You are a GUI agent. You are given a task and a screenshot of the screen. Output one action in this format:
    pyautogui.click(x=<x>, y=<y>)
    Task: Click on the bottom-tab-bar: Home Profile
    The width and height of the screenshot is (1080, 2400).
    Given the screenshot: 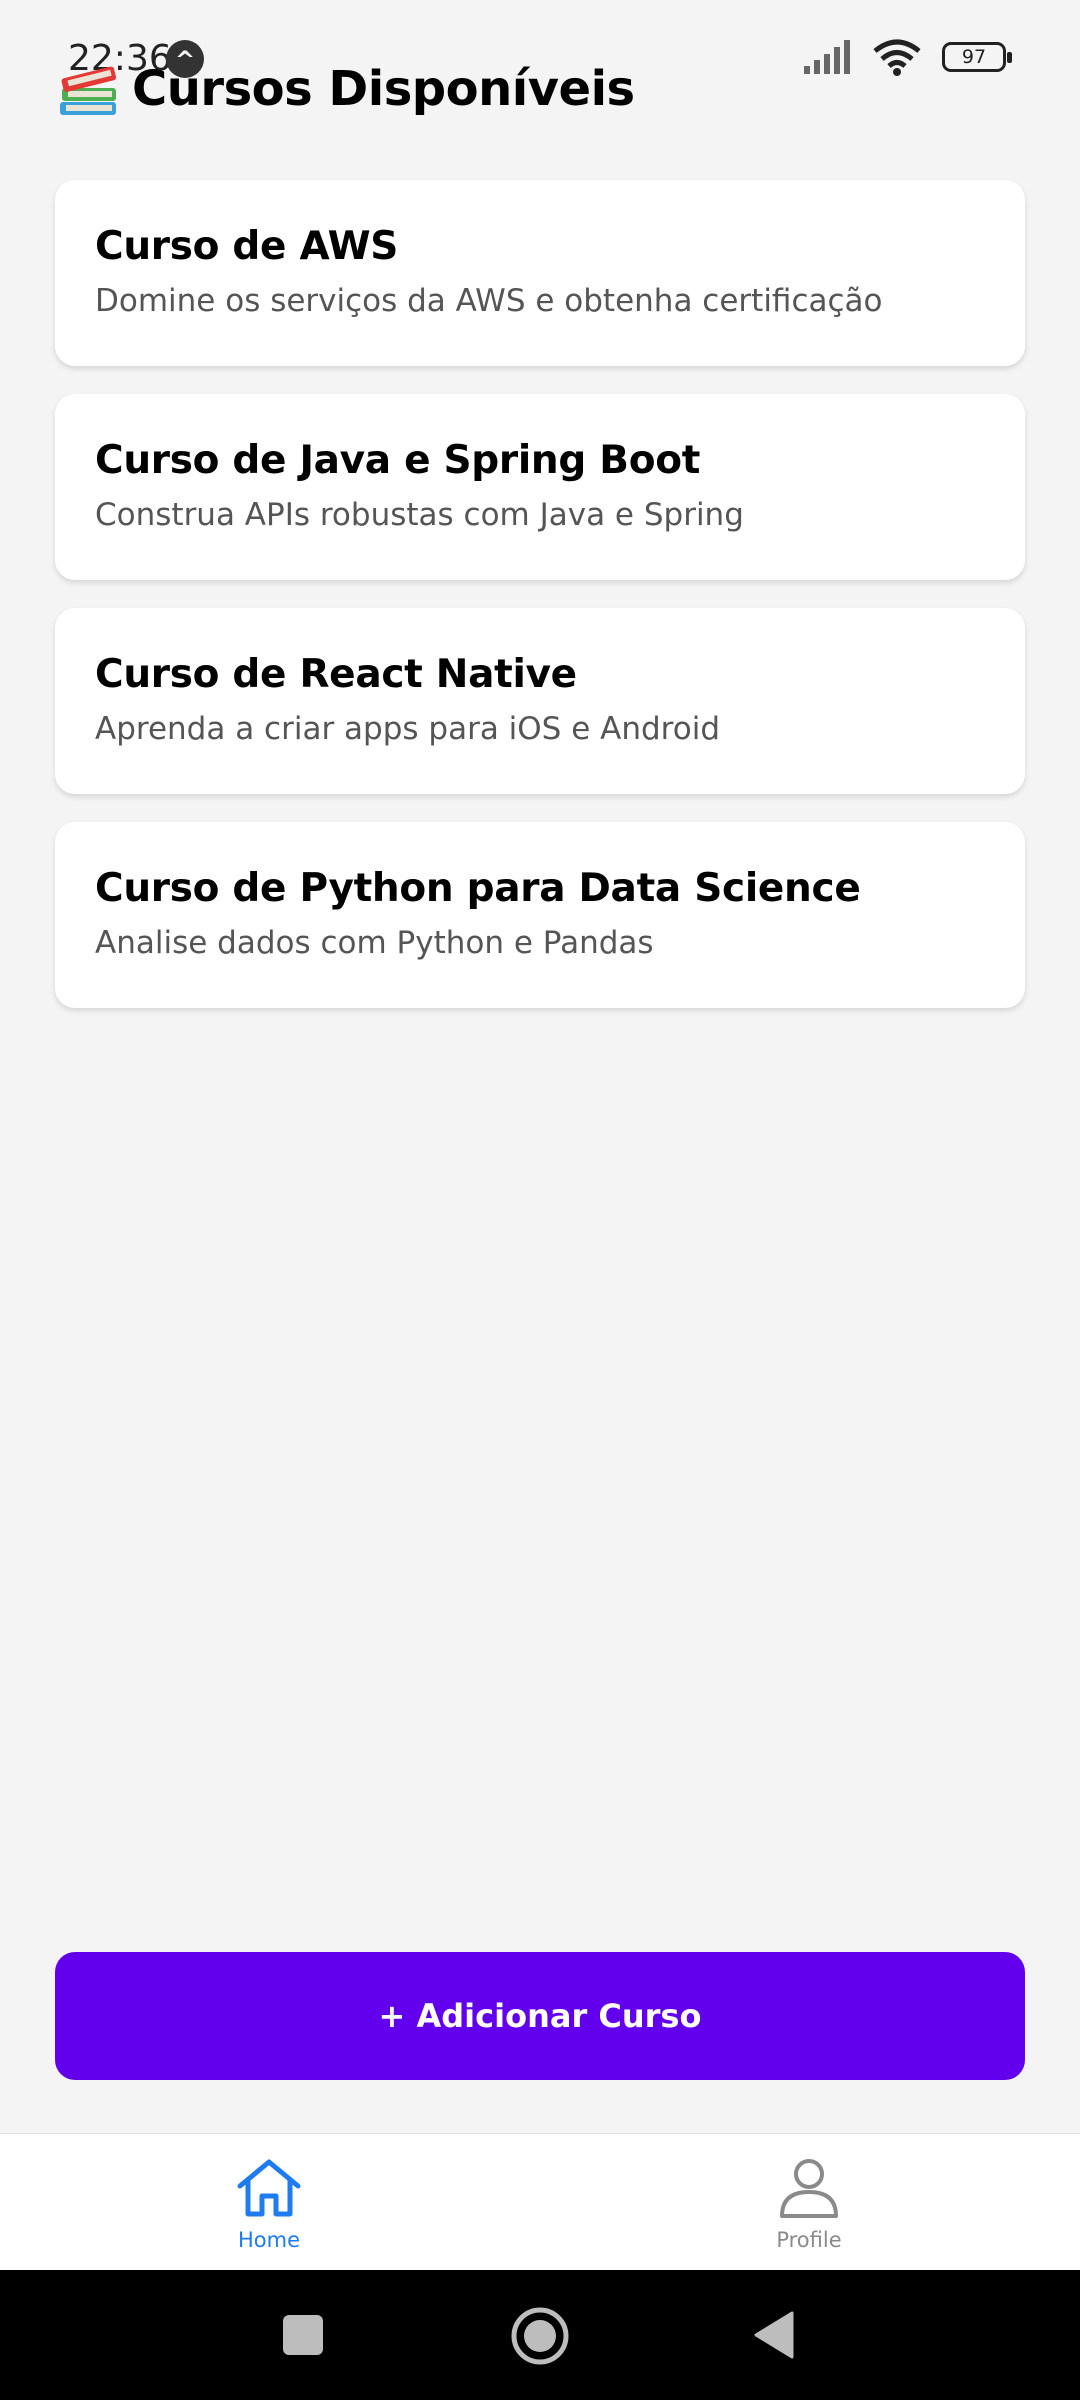 What is the action you would take?
    pyautogui.click(x=540, y=2202)
    